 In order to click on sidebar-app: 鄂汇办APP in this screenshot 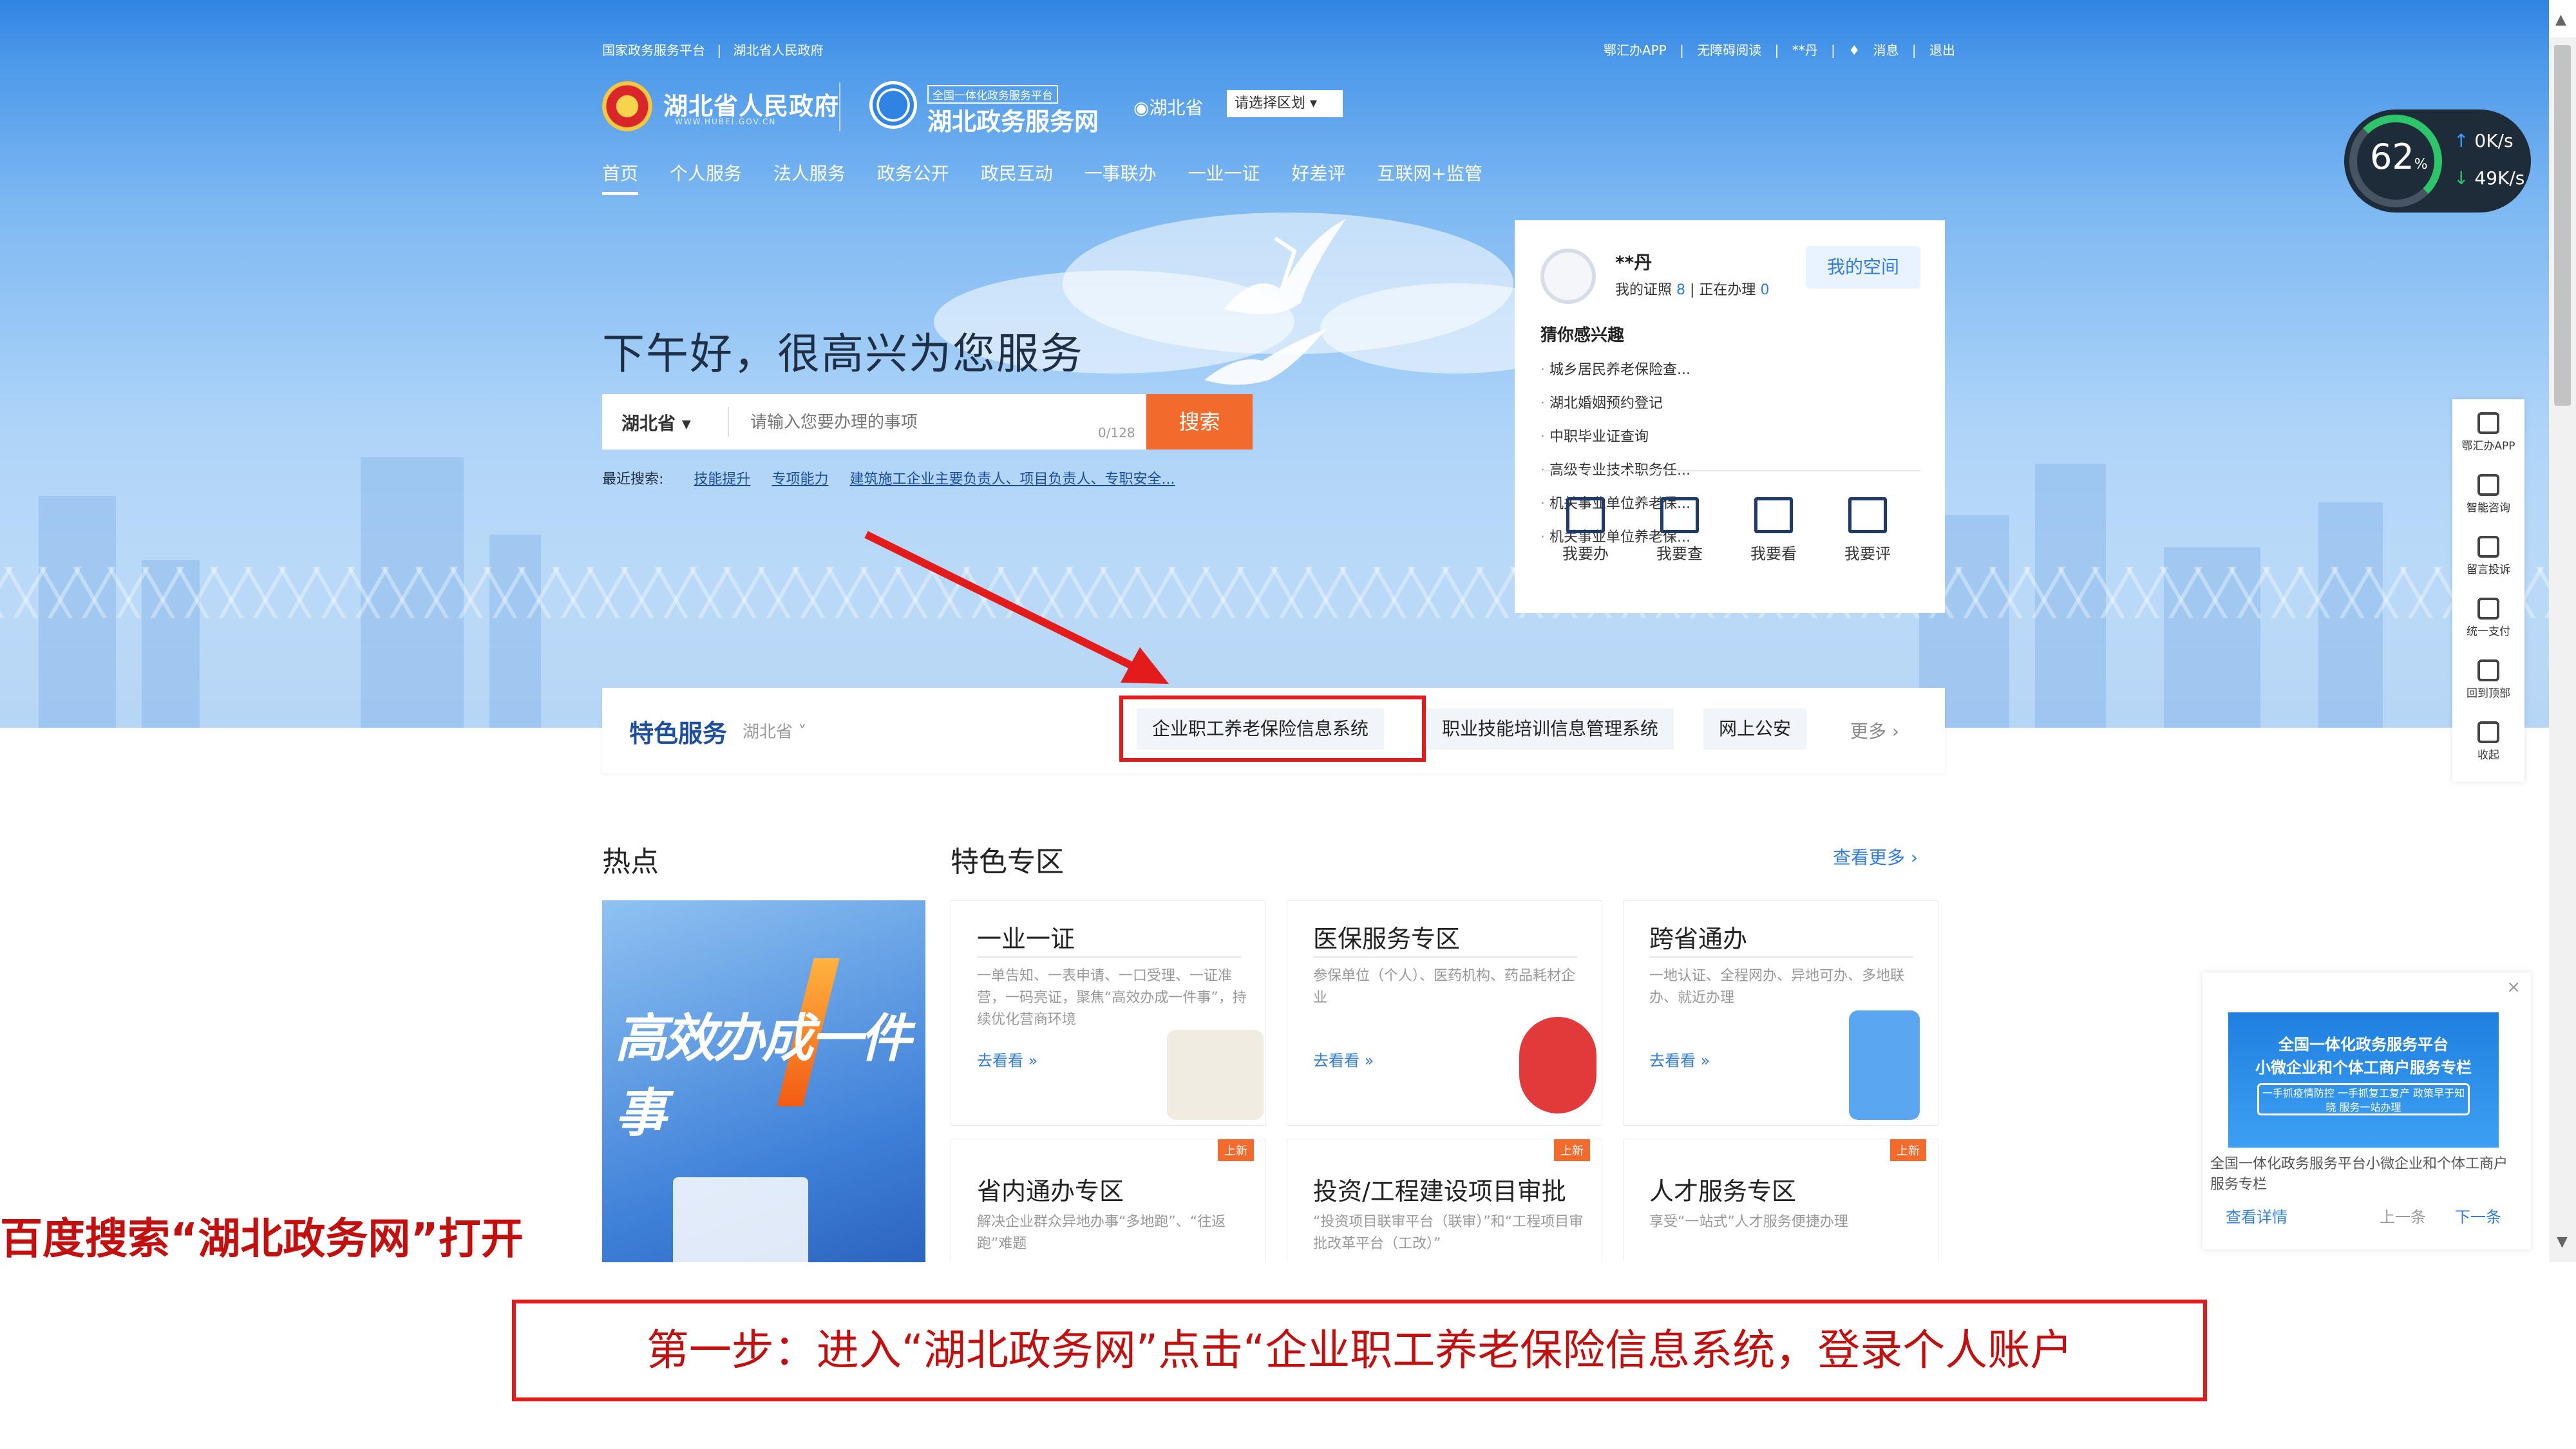, I will do `click(2488, 432)`.